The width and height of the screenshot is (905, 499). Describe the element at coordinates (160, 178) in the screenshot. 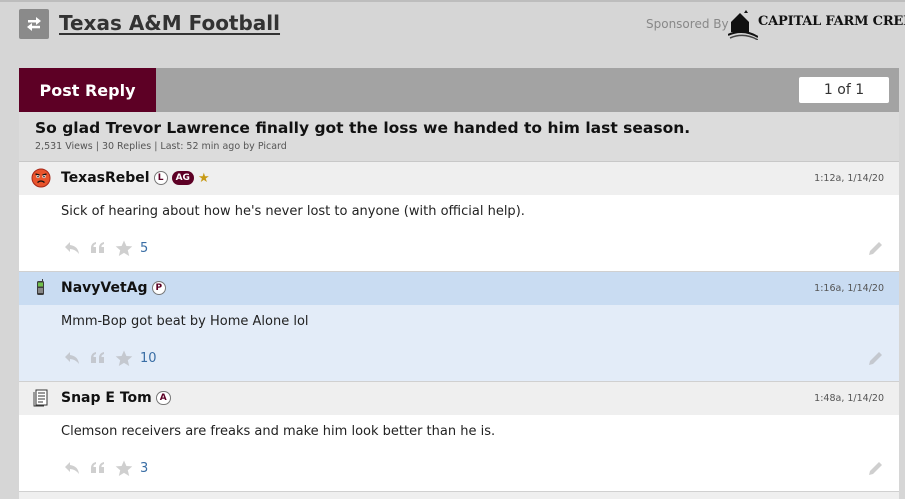

I see `lifetime-badge: L` at that location.